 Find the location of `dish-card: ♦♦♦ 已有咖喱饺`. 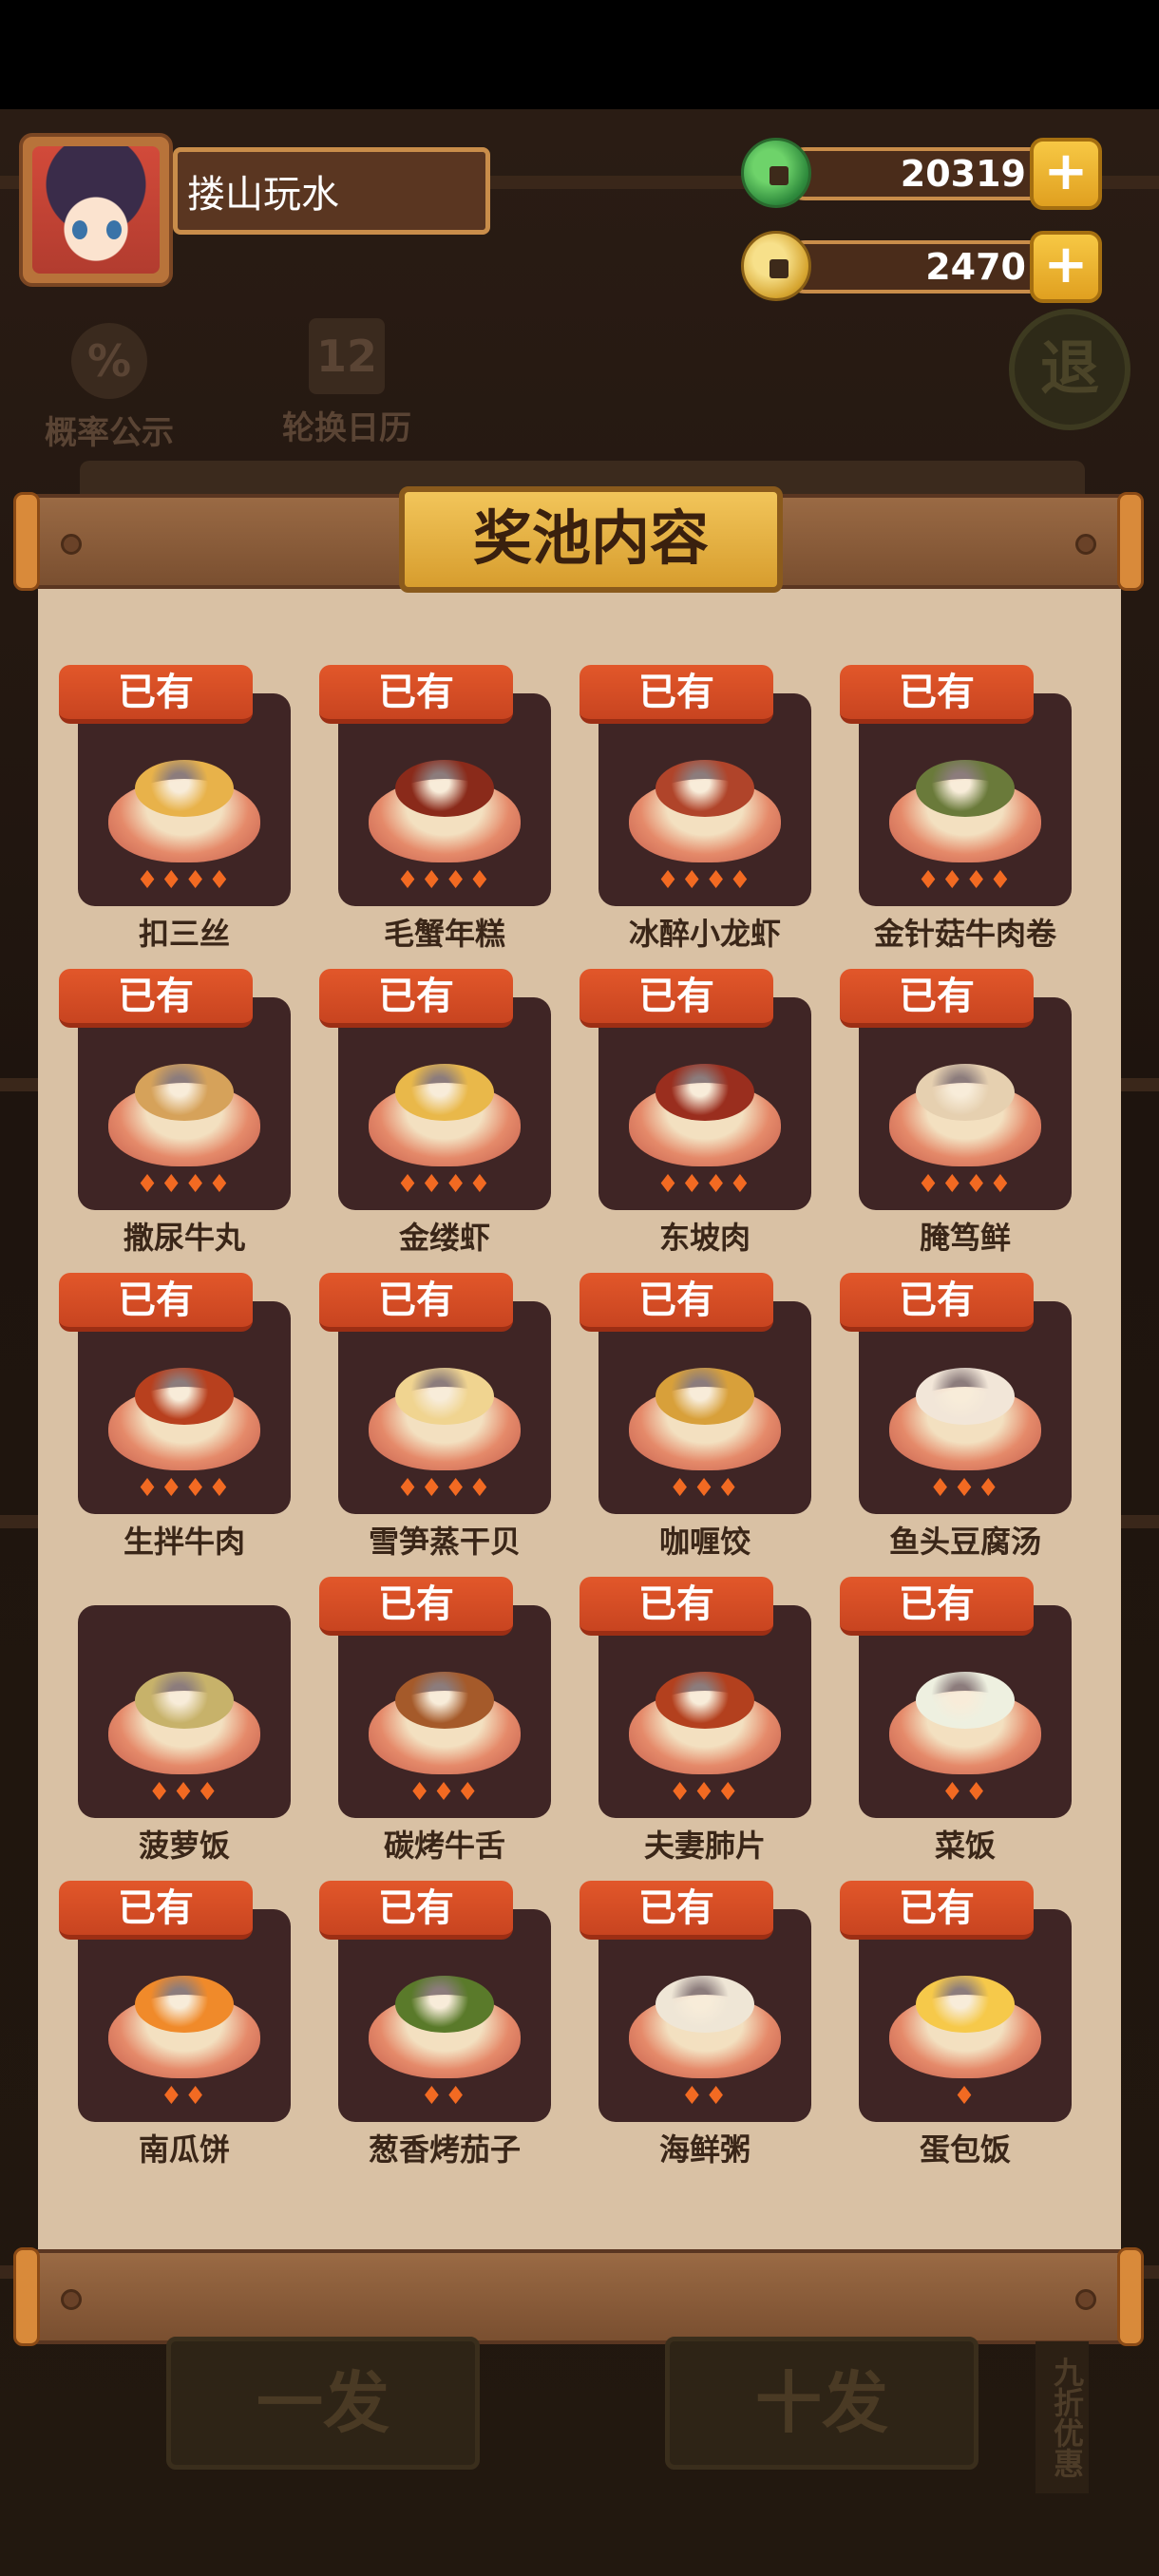

dish-card: ♦♦♦ 已有咖喱饺 is located at coordinates (695, 1416).